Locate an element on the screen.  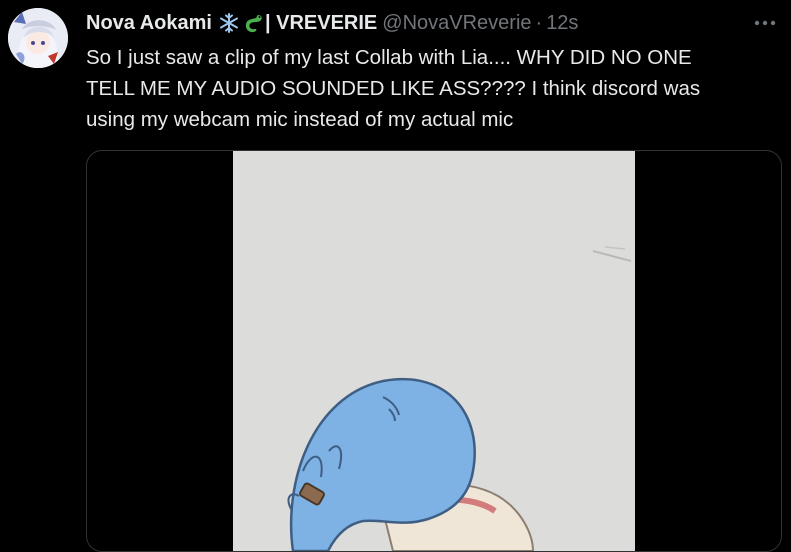
more-options-button is located at coordinates (765, 23).